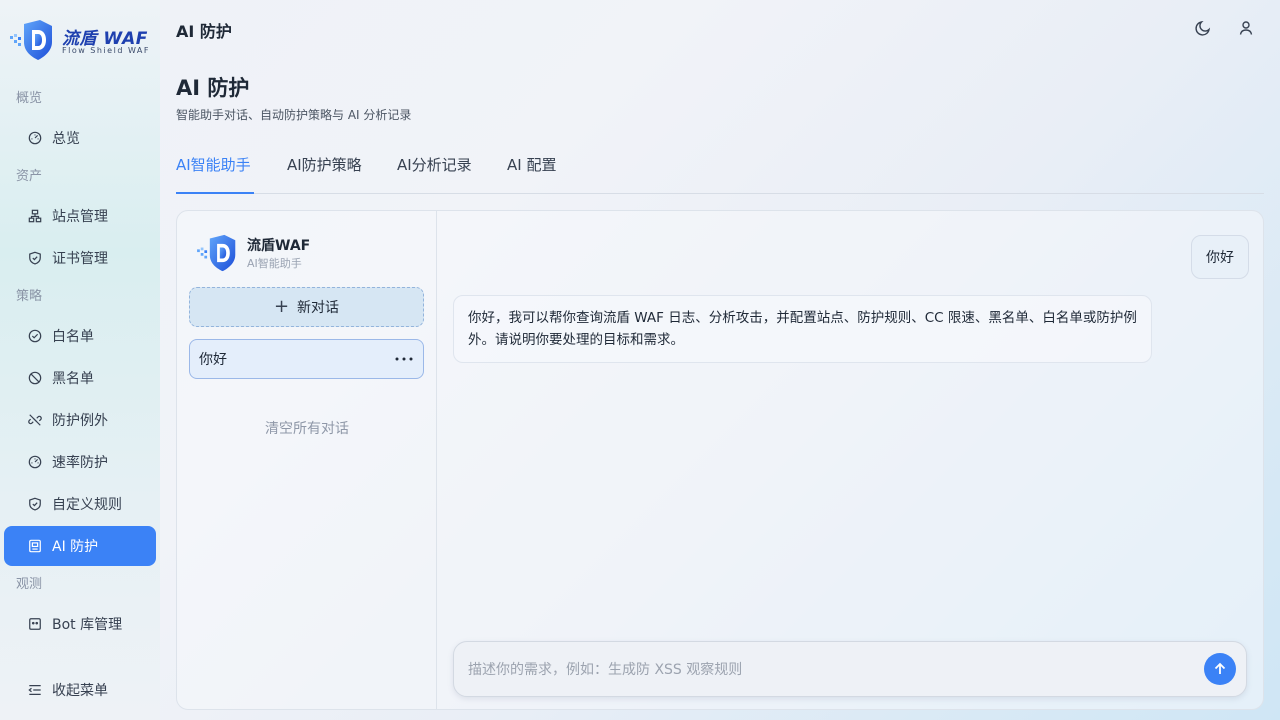 The image size is (1280, 720). Describe the element at coordinates (281, 306) in the screenshot. I see `plus-icon: +` at that location.